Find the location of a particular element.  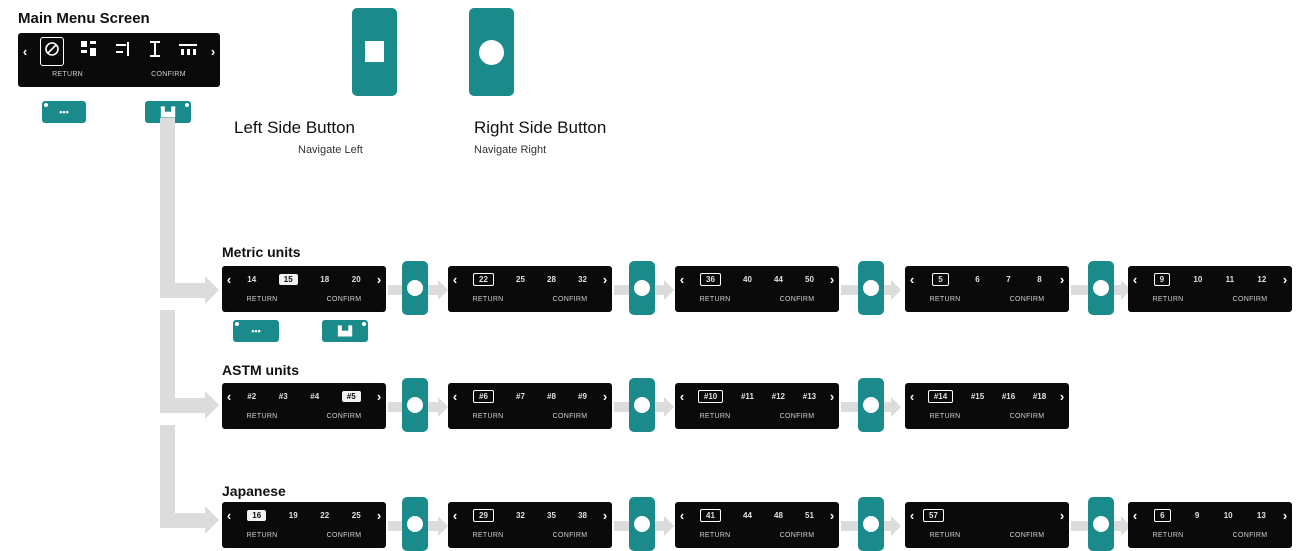

size-value: #4 is located at coordinates (315, 396).